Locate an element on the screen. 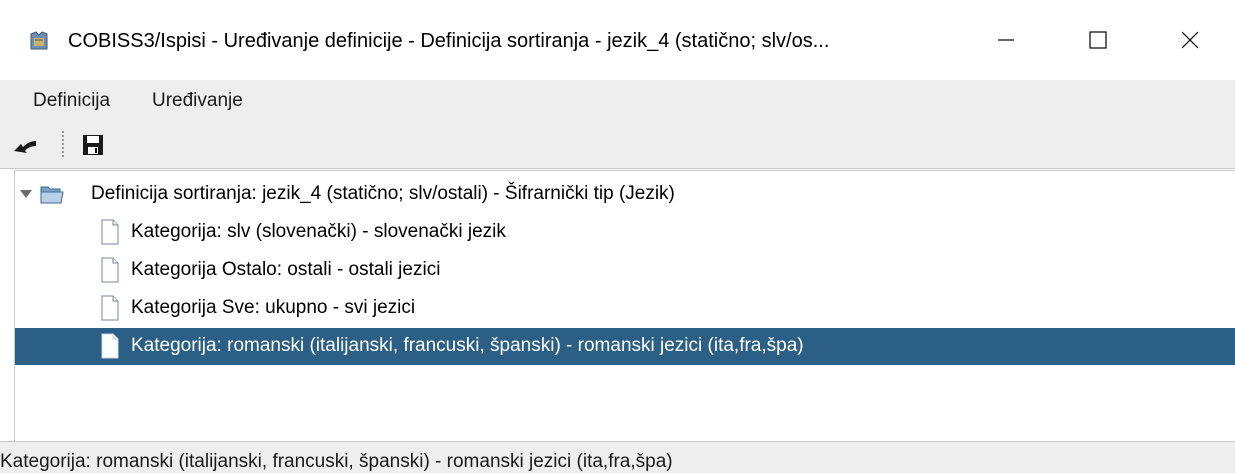 This screenshot has width=1235, height=474. close-button is located at coordinates (1189, 40).